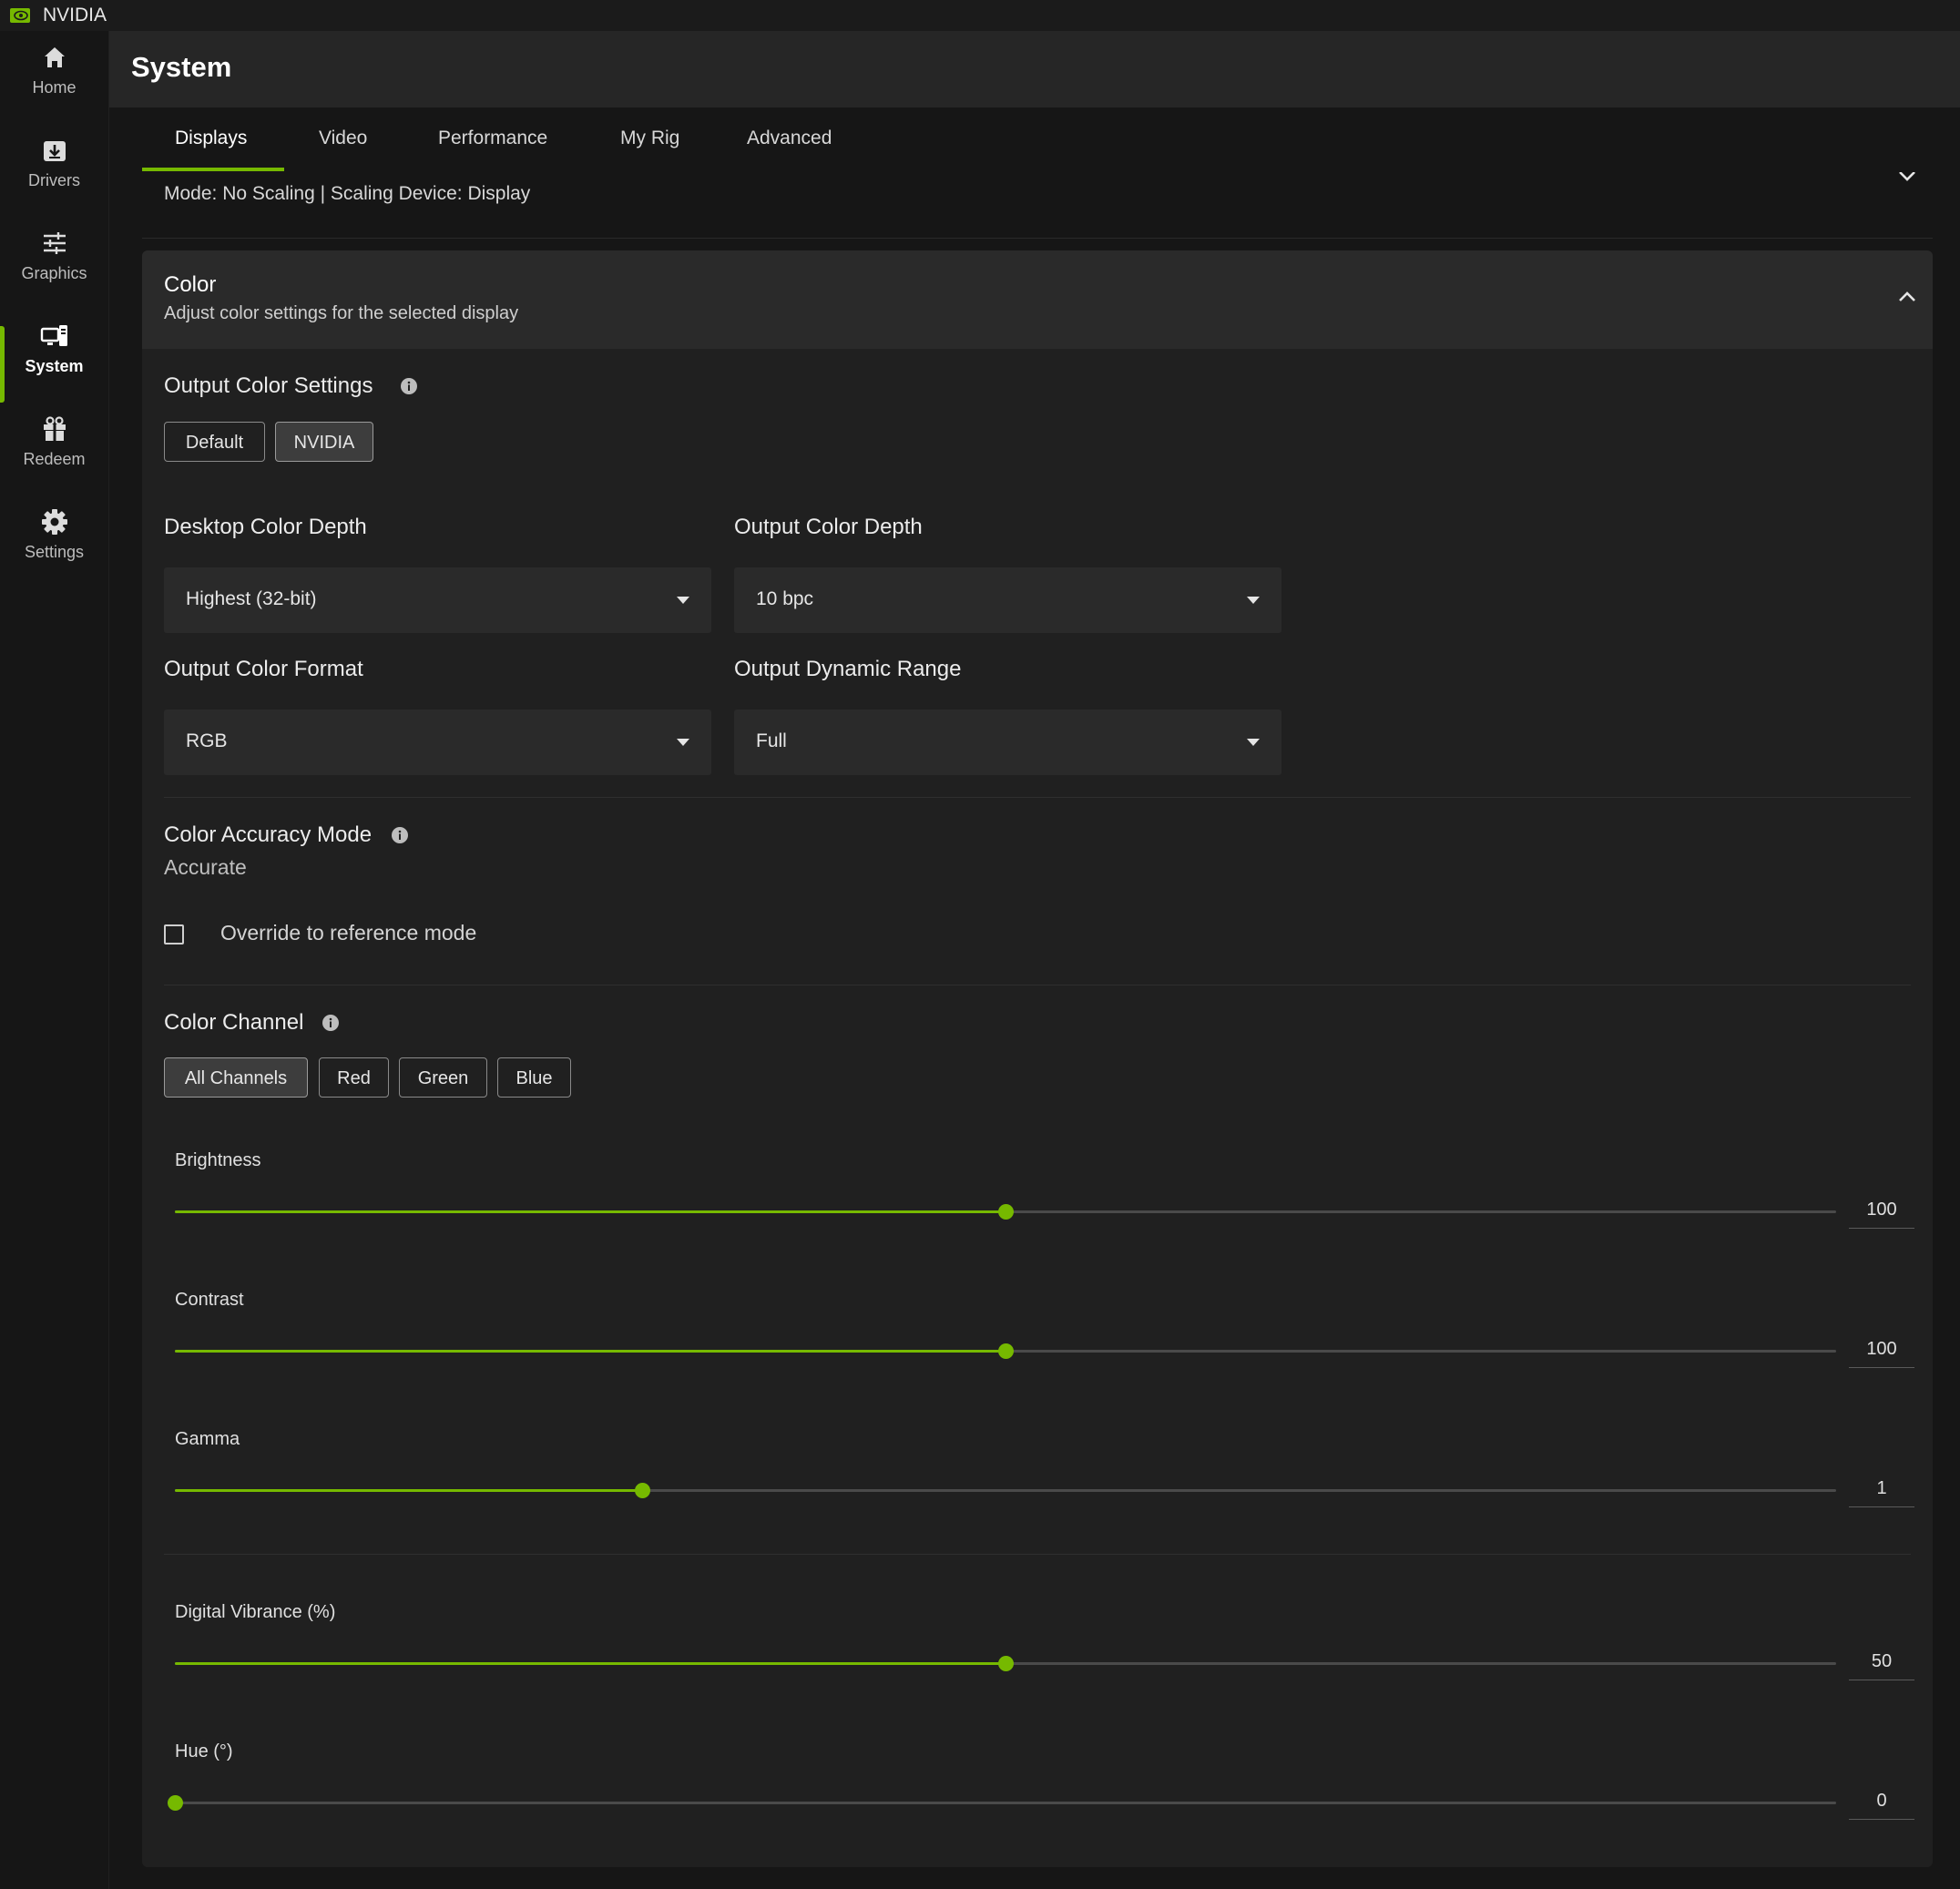  Describe the element at coordinates (269, 834) in the screenshot. I see `color-accuracy-mode-title: Color Accuracy Mode` at that location.